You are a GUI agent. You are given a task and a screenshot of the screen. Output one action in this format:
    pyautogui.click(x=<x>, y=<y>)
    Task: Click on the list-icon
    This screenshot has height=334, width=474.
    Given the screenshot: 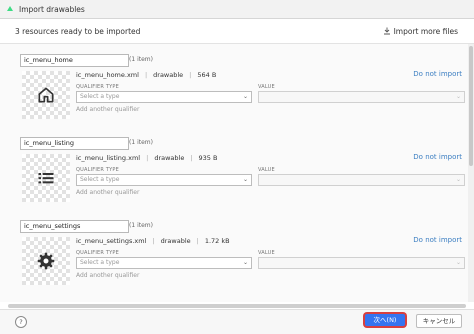 What is the action you would take?
    pyautogui.click(x=46, y=178)
    